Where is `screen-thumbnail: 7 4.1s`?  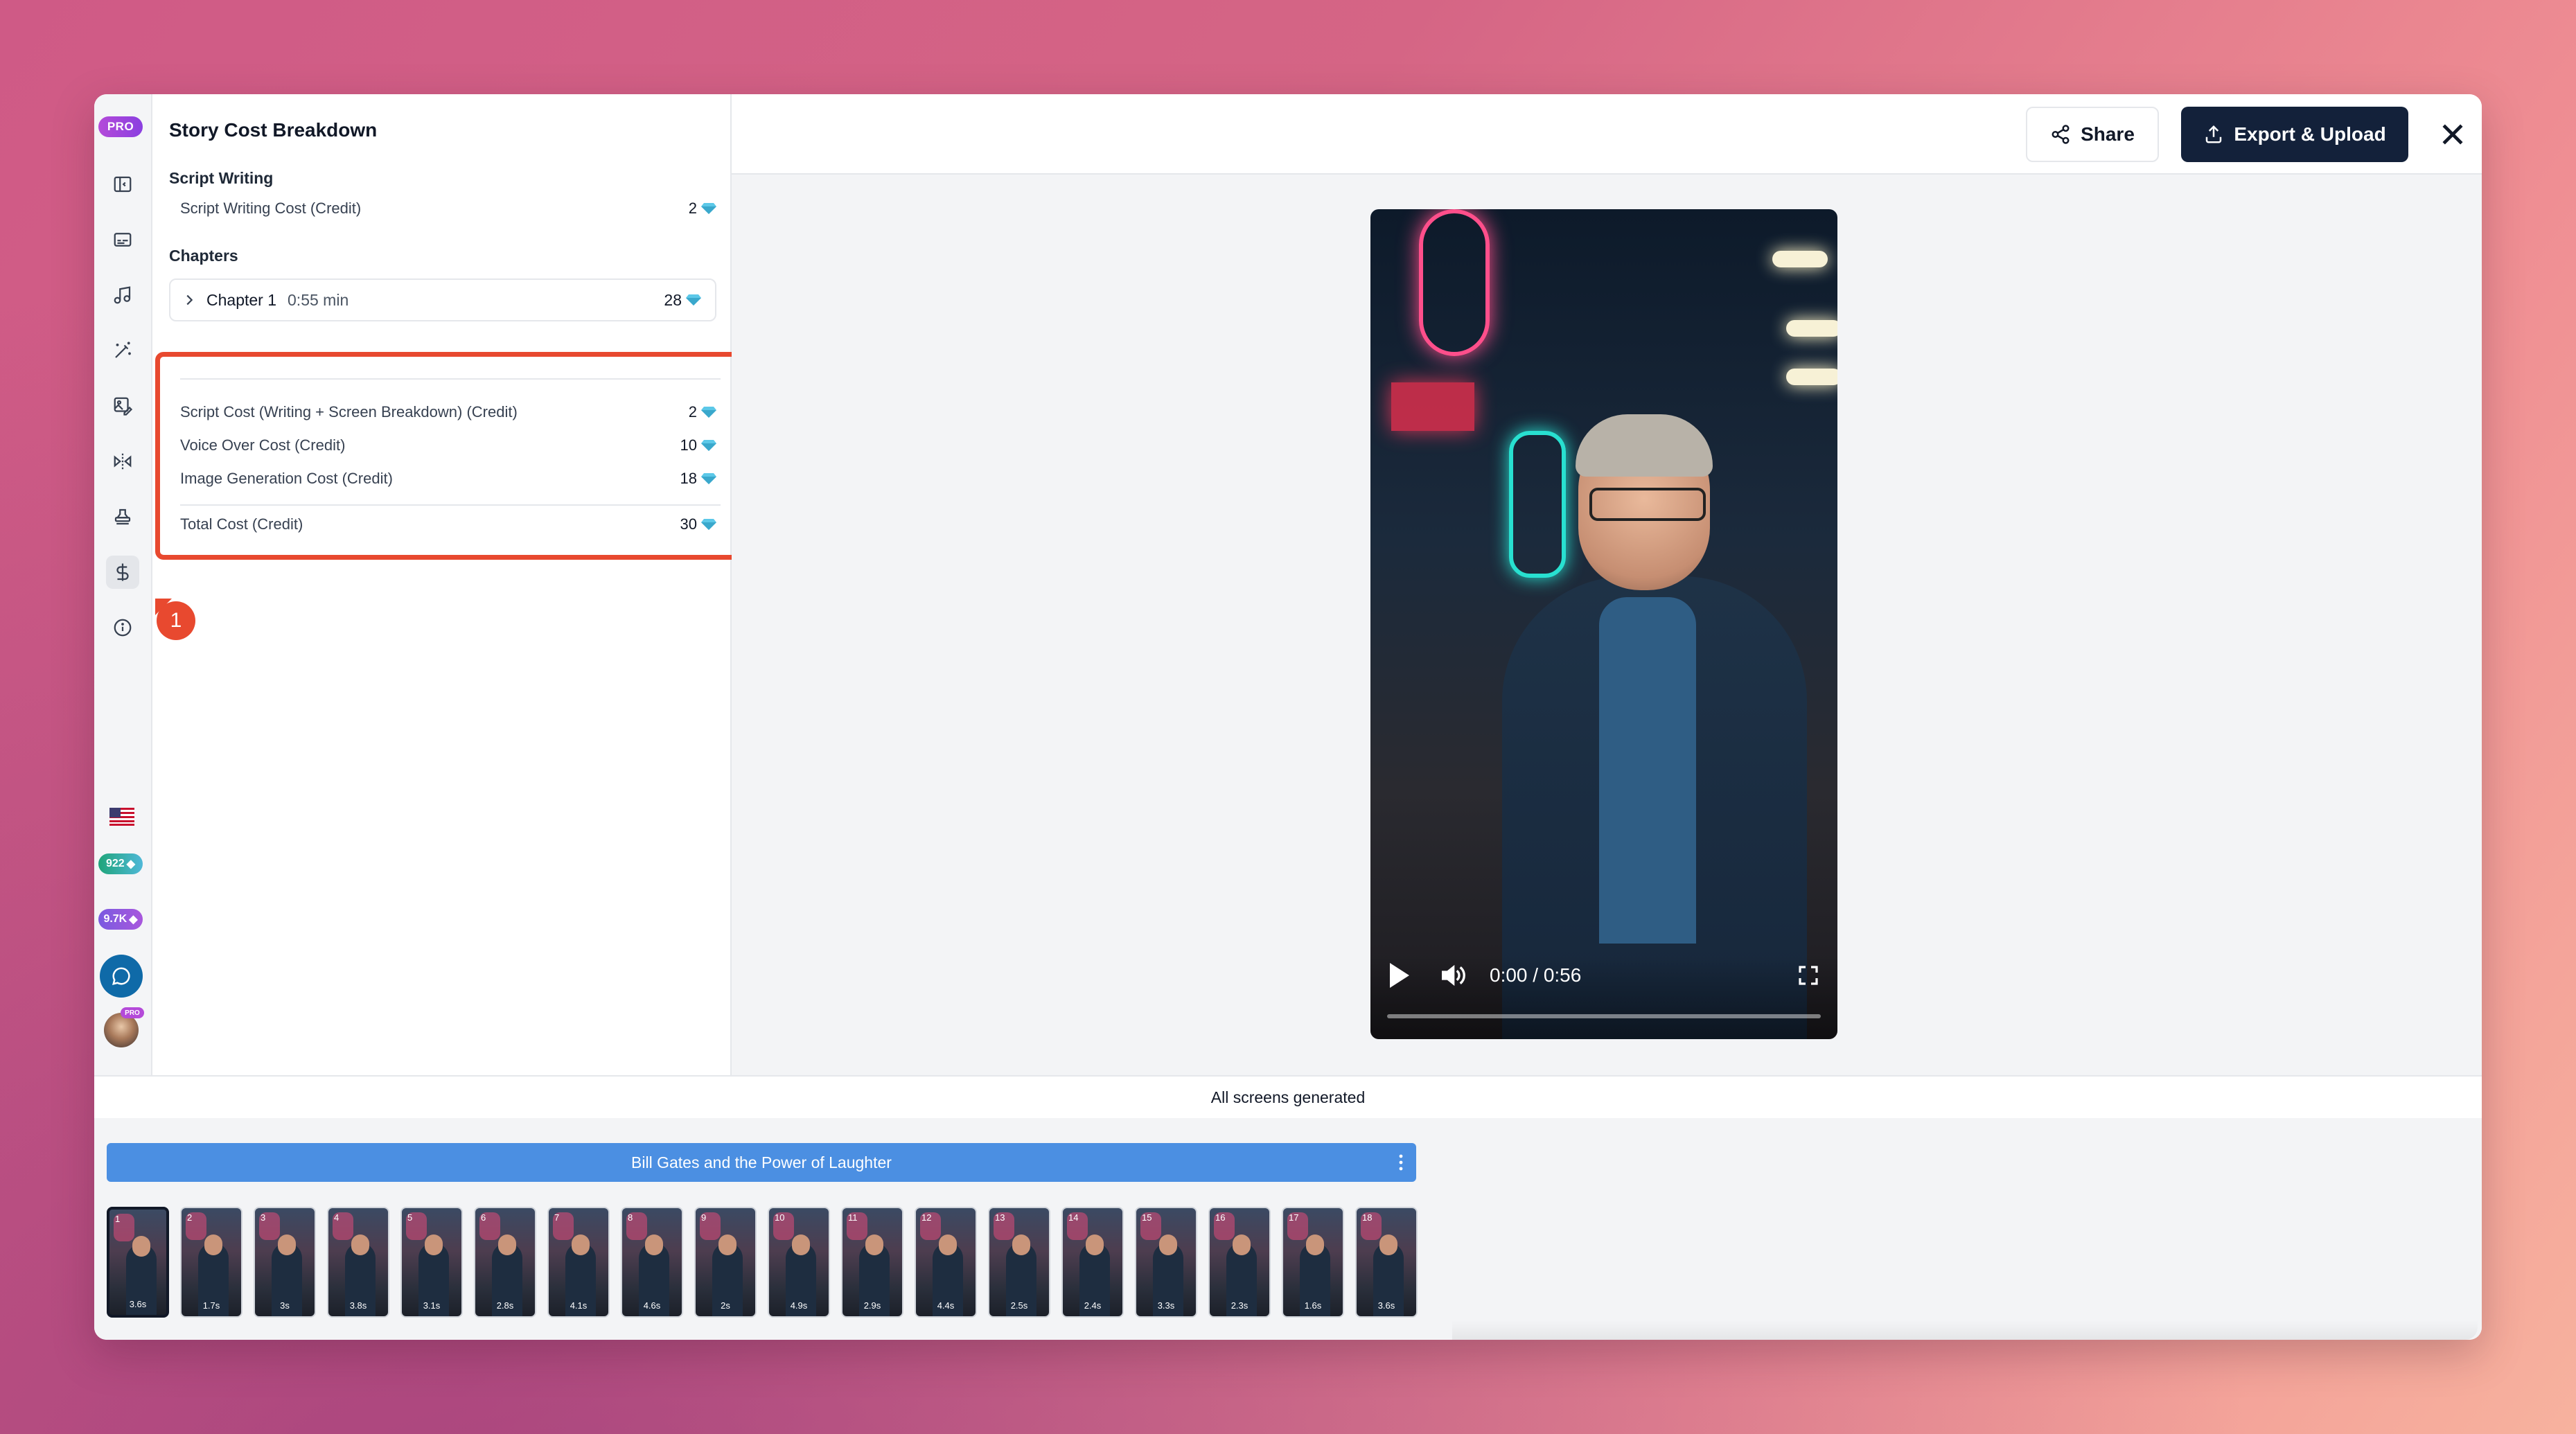
screen-thumbnail: 7 4.1s is located at coordinates (579, 1262).